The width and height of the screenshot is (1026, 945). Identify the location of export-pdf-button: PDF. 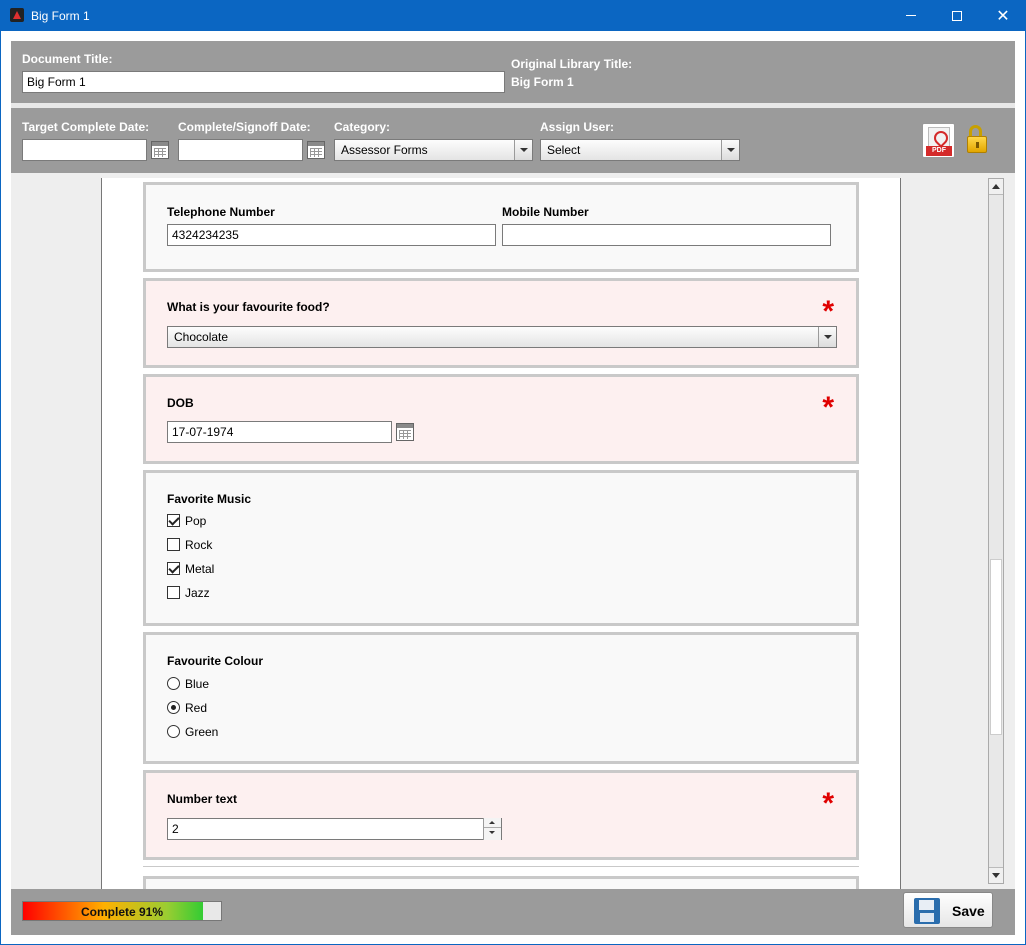
(938, 140).